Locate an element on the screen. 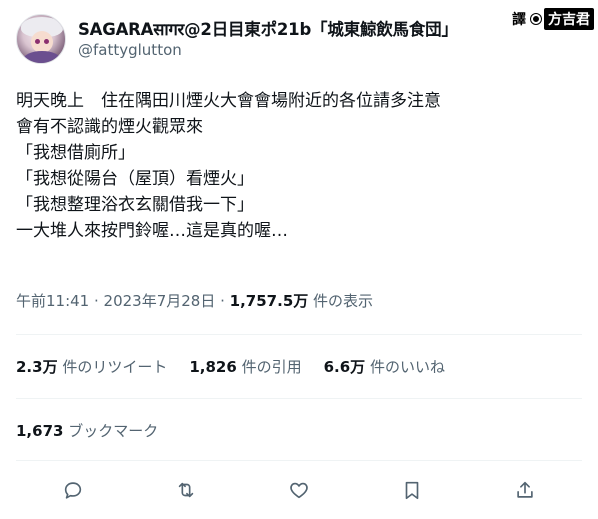 Image resolution: width=598 pixels, height=519 pixels. tweet-line: 會有不認識的煙火觀眾來 is located at coordinates (109, 127).